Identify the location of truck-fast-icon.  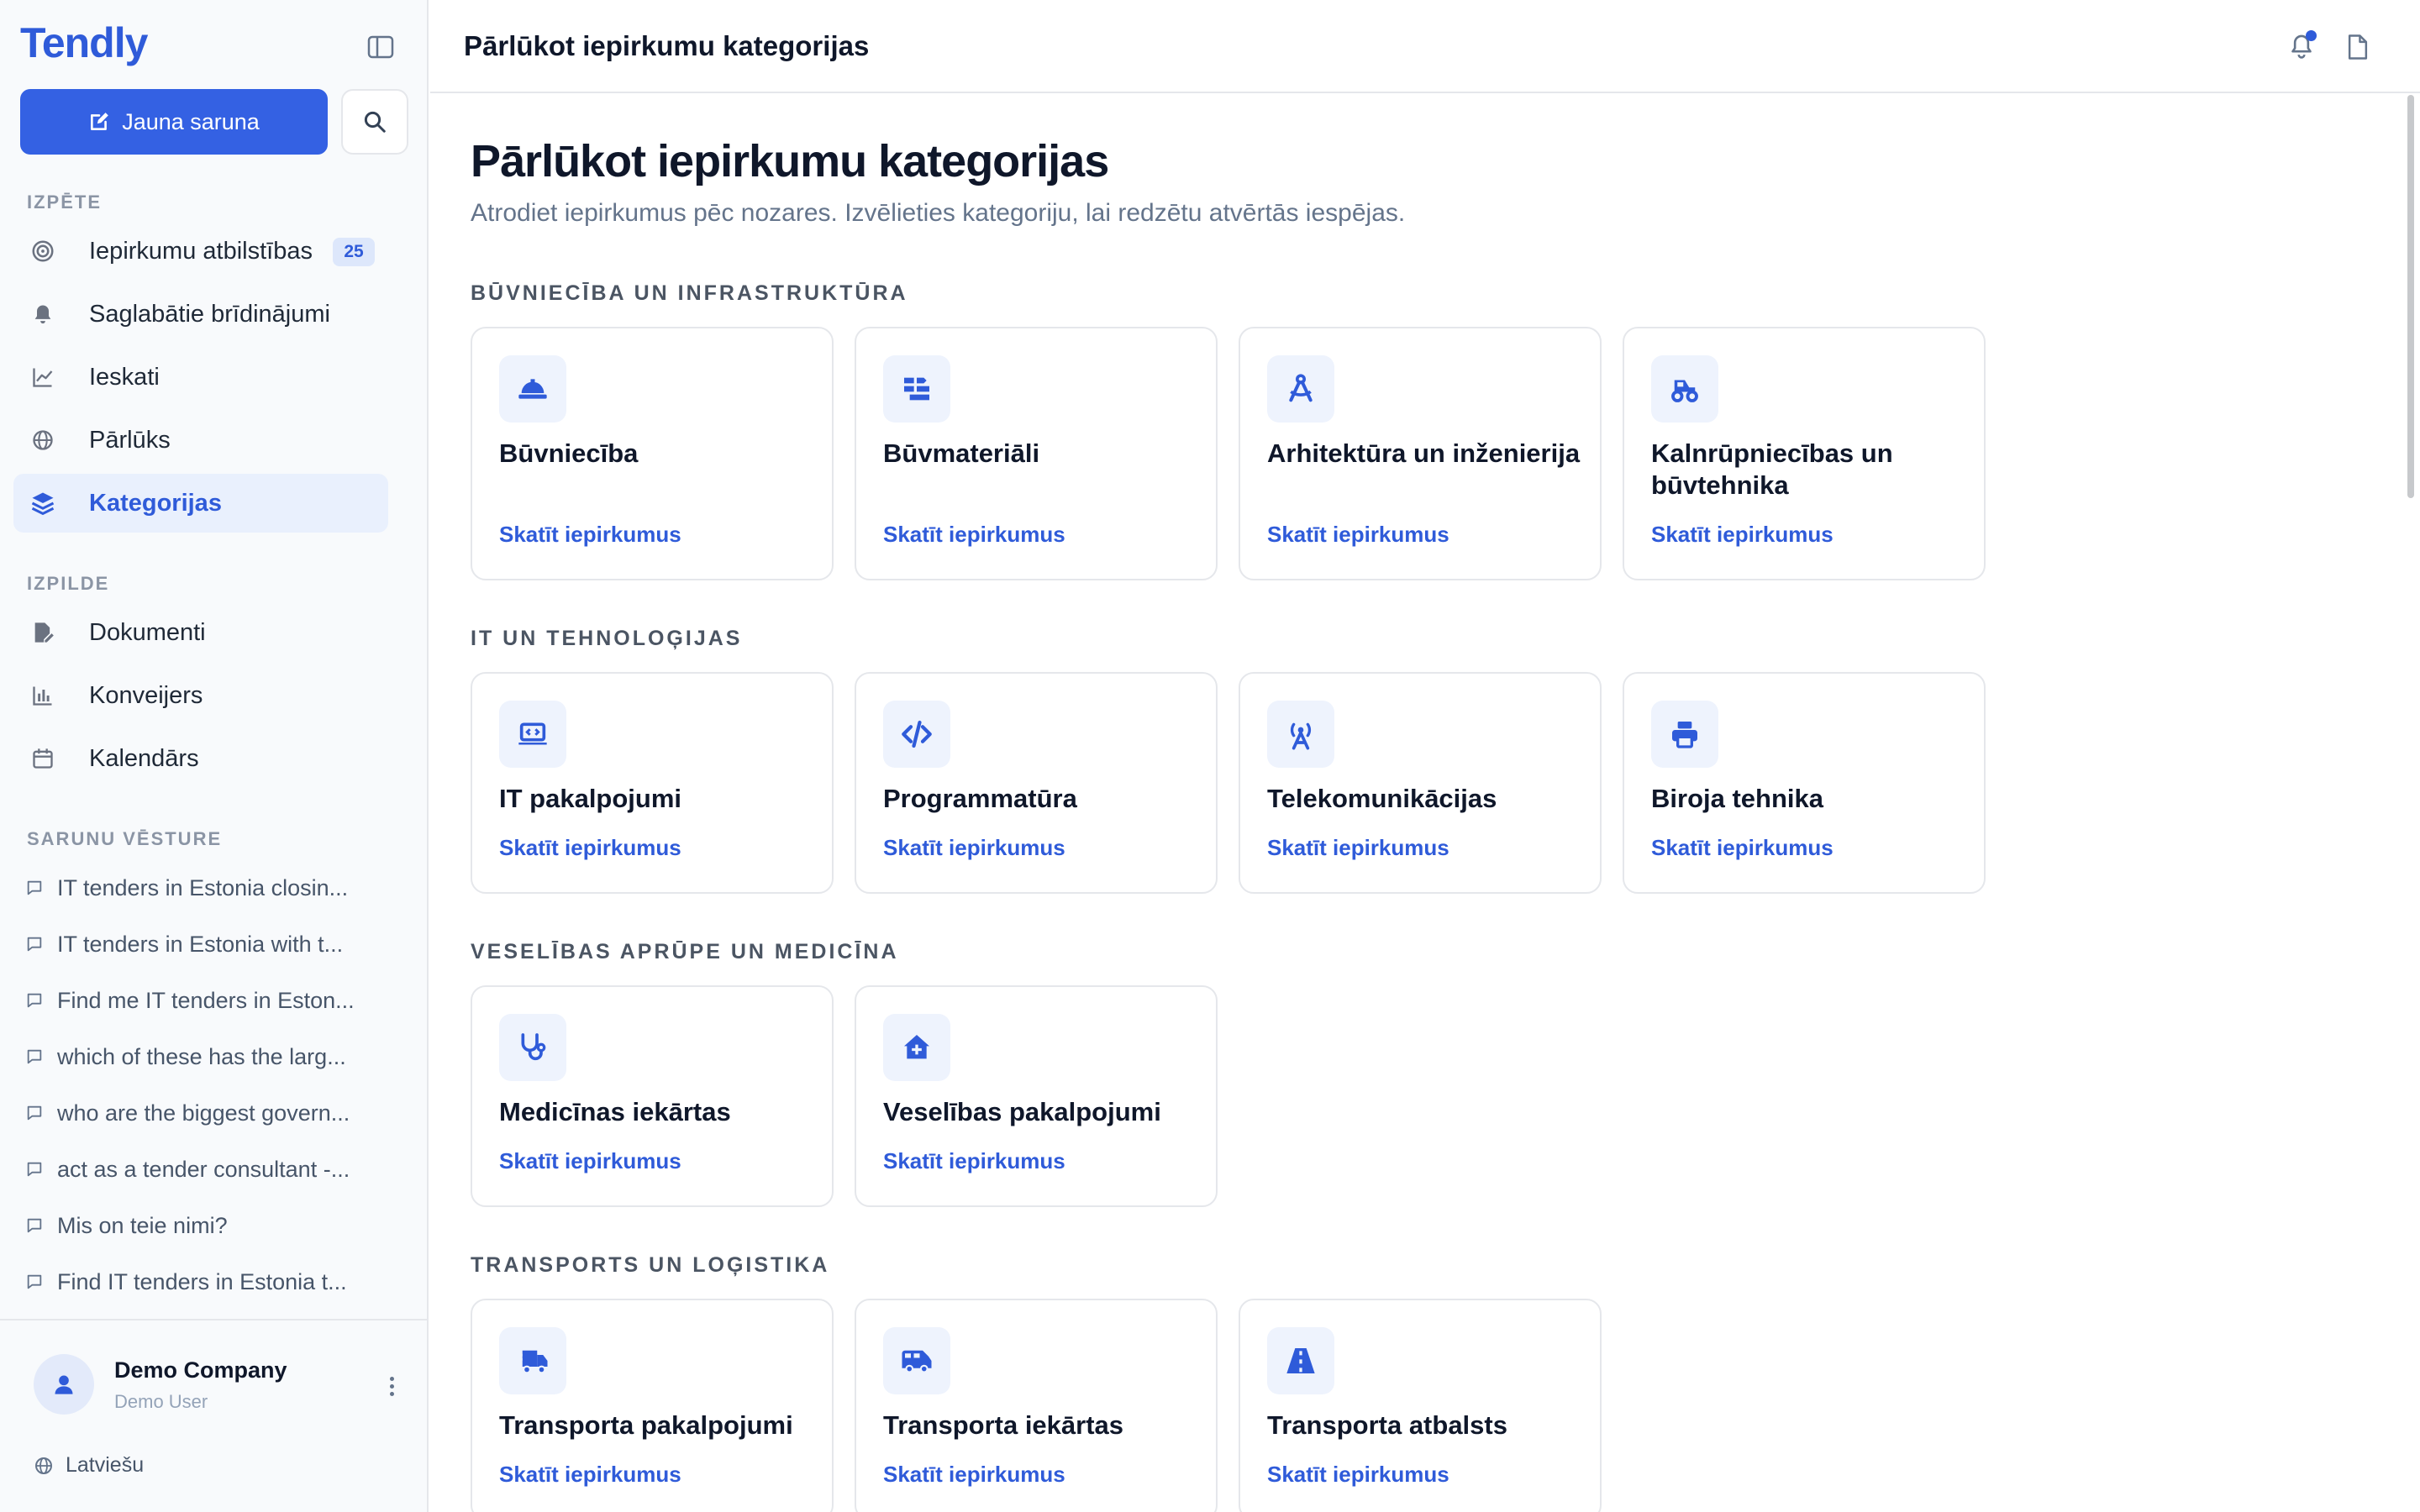
(532, 1360).